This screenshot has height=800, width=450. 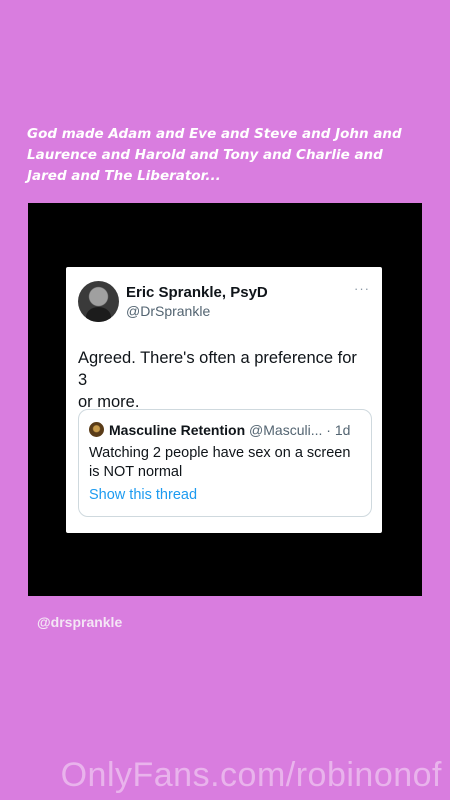 What do you see at coordinates (136, 472) in the screenshot?
I see `quoted-text-line: is NOT normal` at bounding box center [136, 472].